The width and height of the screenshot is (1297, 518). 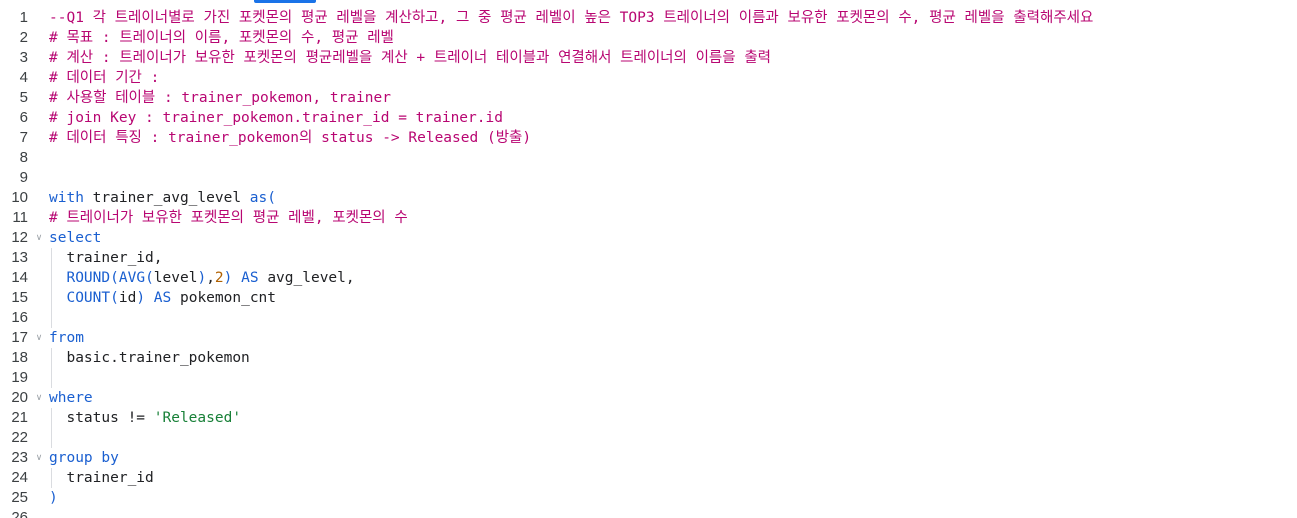 I want to click on line-number: 17, so click(x=19, y=337).